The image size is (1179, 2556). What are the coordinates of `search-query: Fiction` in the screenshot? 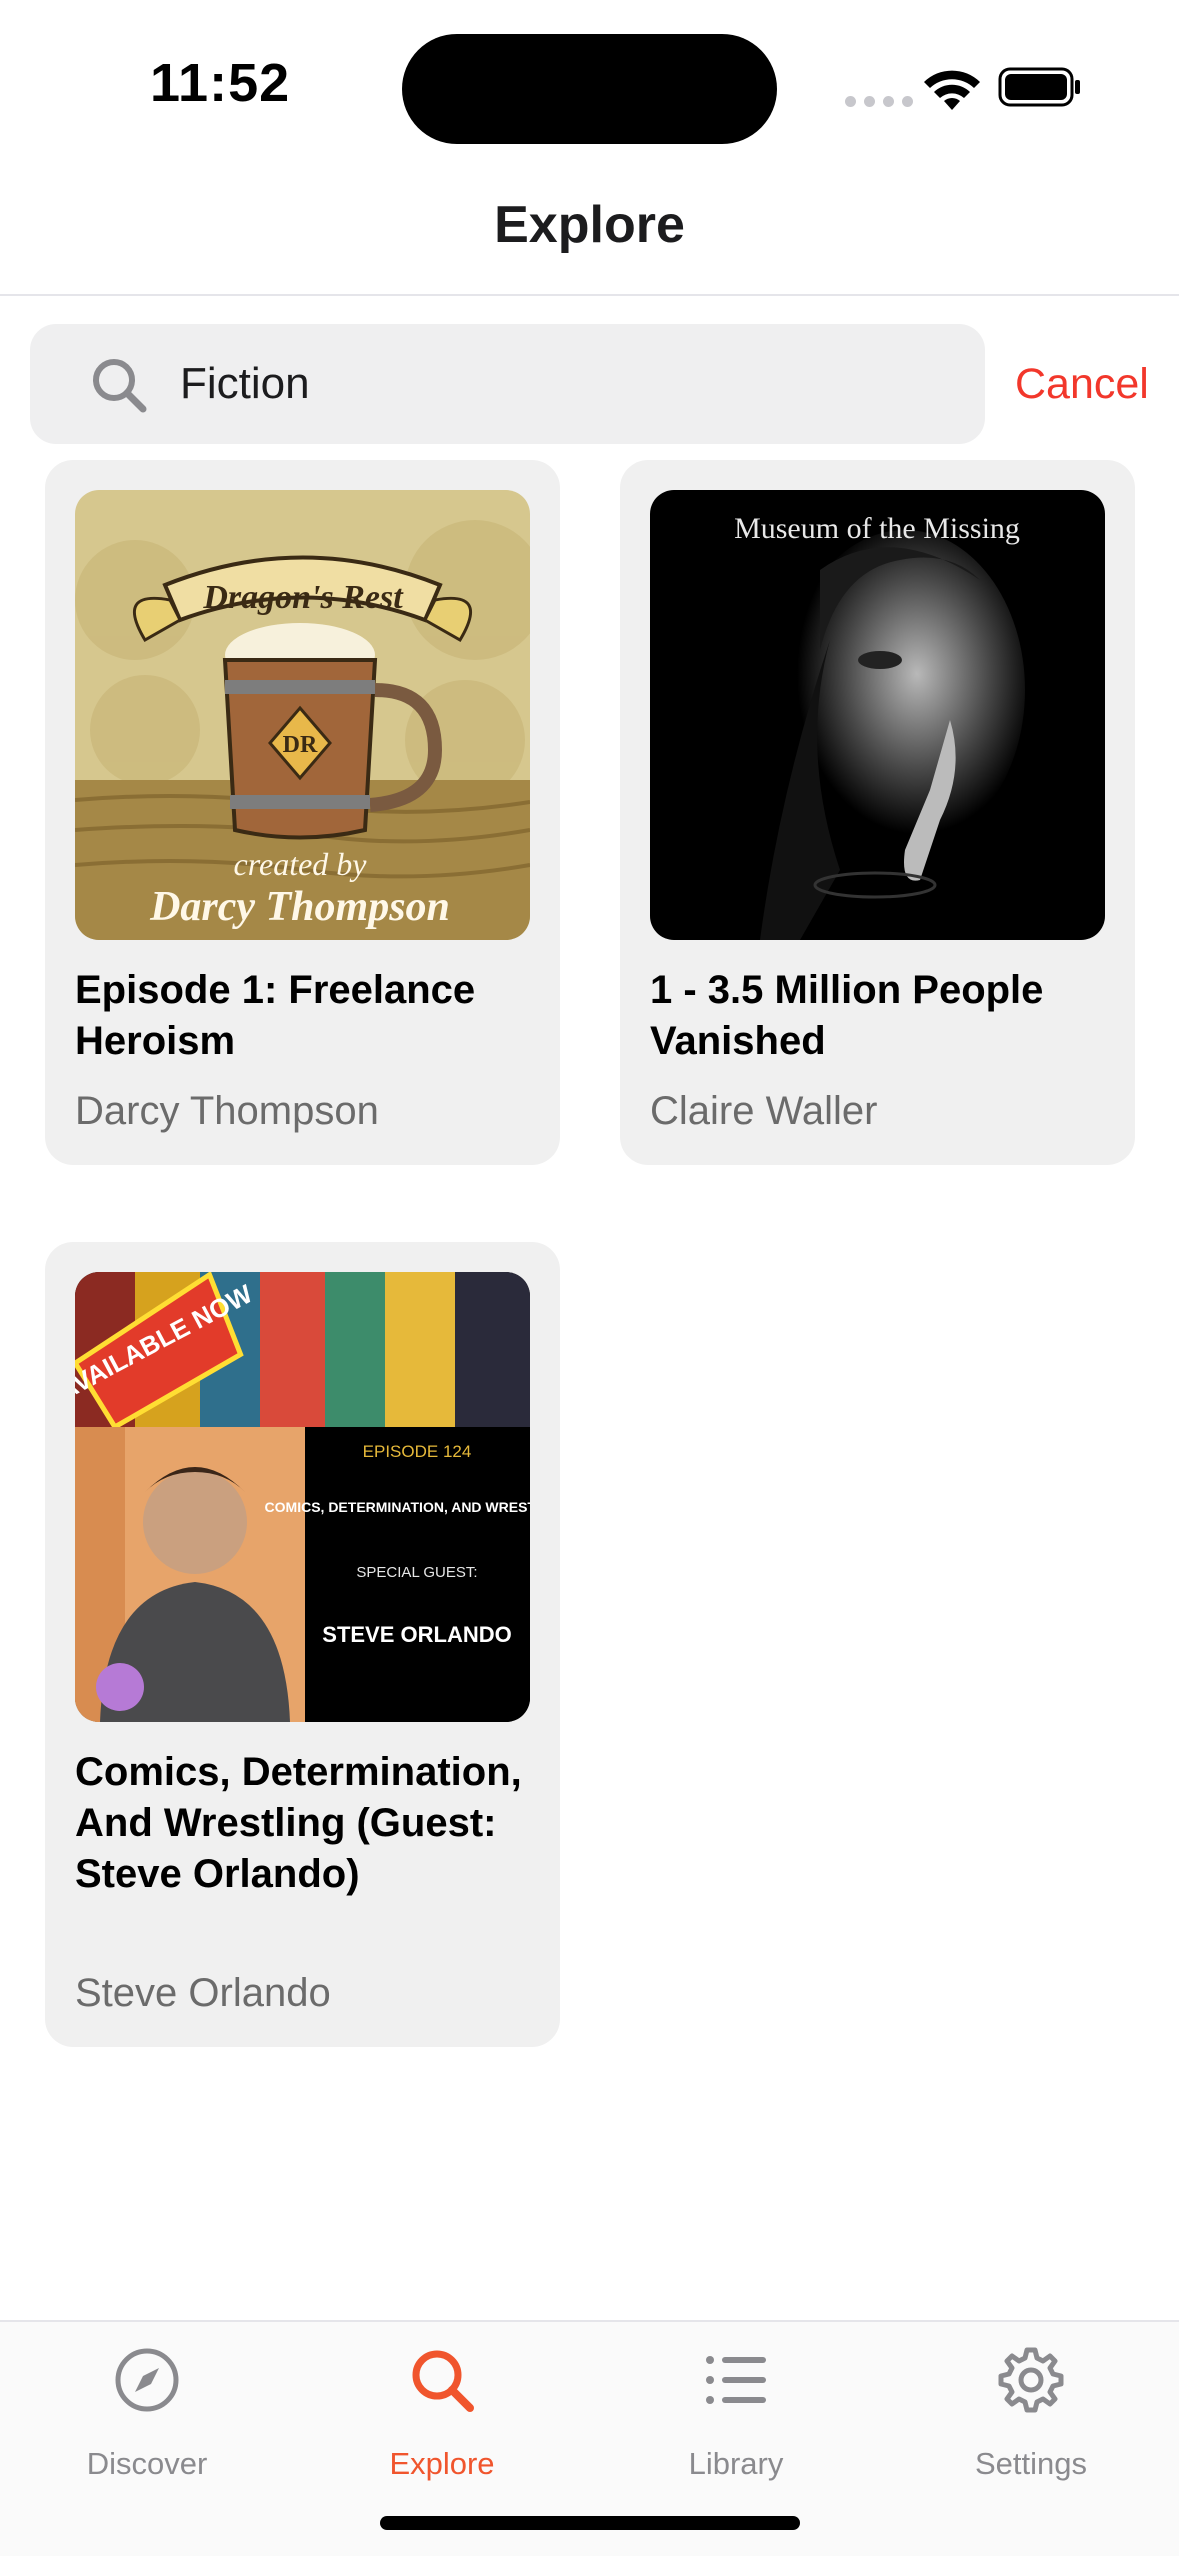 It's located at (245, 384).